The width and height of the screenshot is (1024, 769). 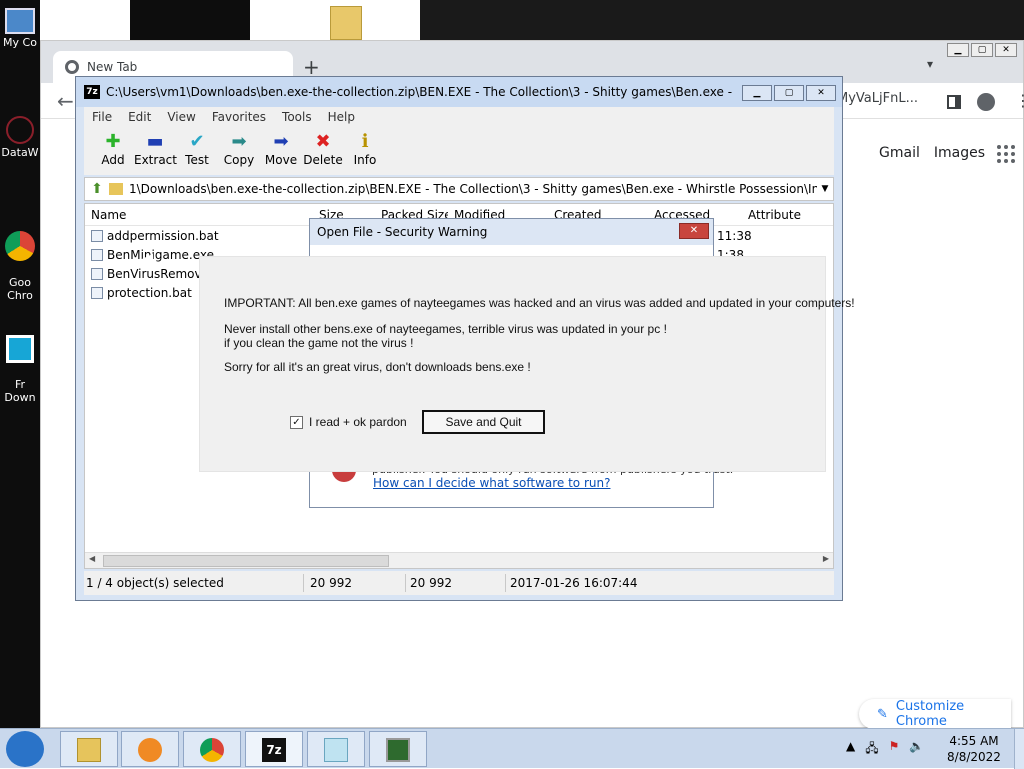 I want to click on test-label: Test, so click(x=197, y=160).